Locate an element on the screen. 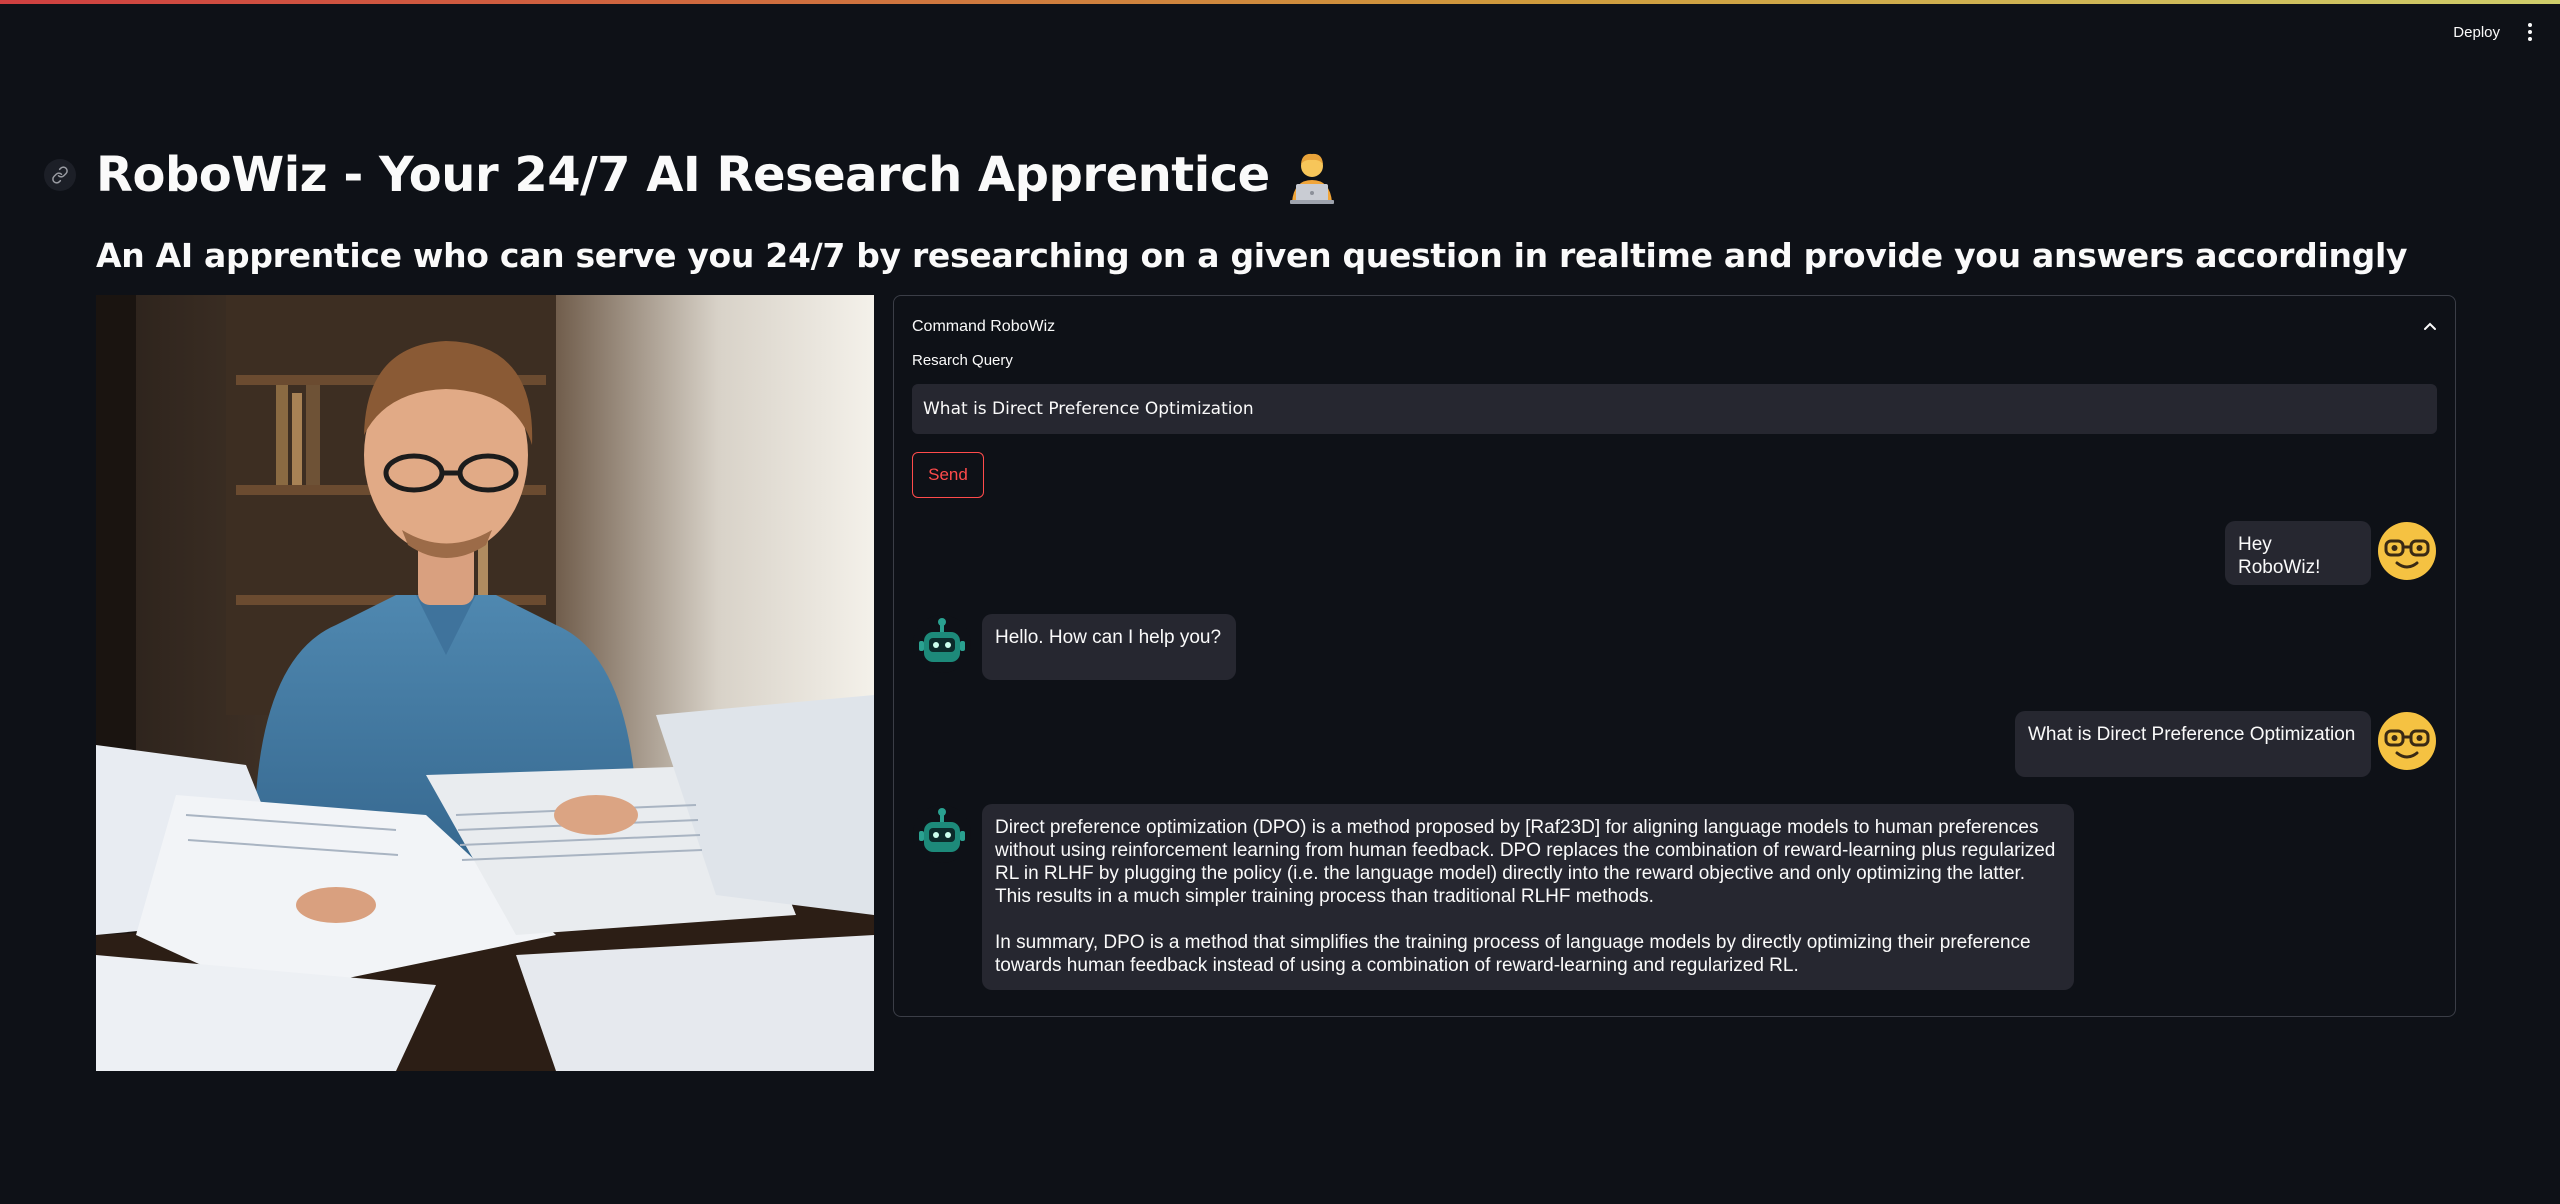  user-message-bubble: What is Direct Preference Optimization is located at coordinates (2193, 744).